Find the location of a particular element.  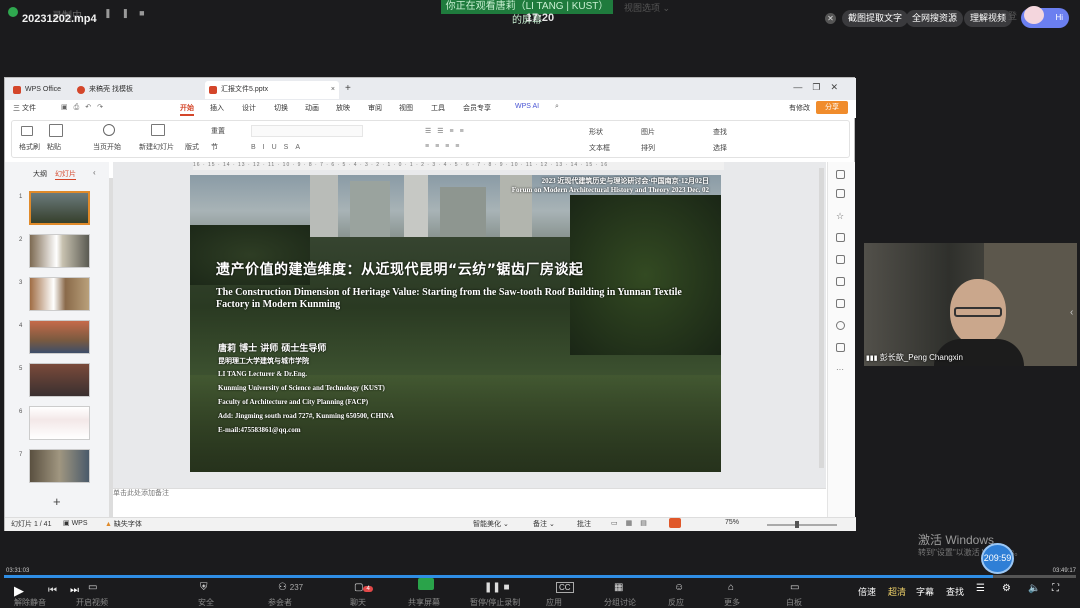

chat-label: 聊天 is located at coordinates (358, 602).